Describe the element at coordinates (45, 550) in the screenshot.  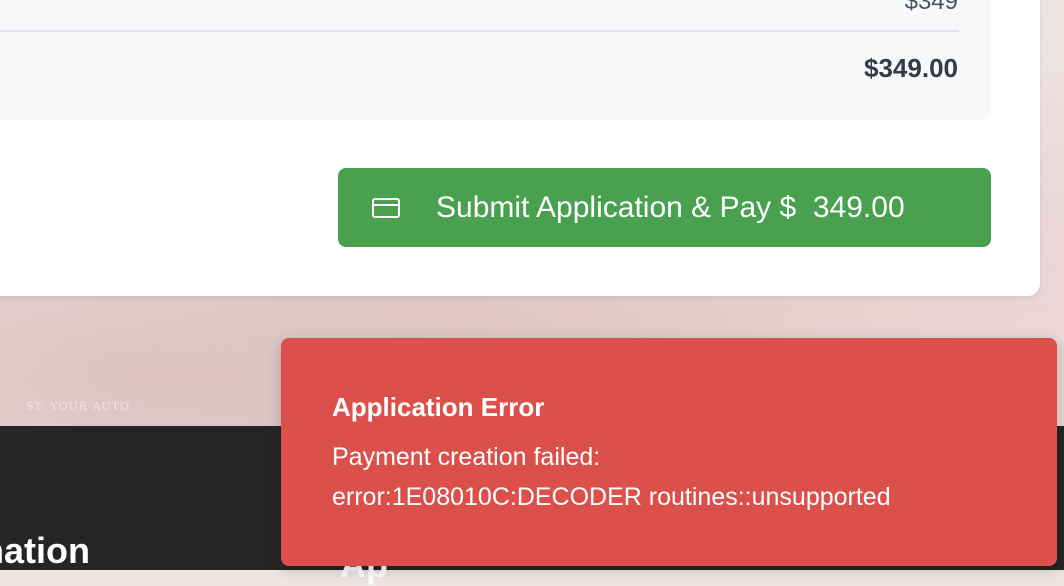
I see `footer-heading-left: nation` at that location.